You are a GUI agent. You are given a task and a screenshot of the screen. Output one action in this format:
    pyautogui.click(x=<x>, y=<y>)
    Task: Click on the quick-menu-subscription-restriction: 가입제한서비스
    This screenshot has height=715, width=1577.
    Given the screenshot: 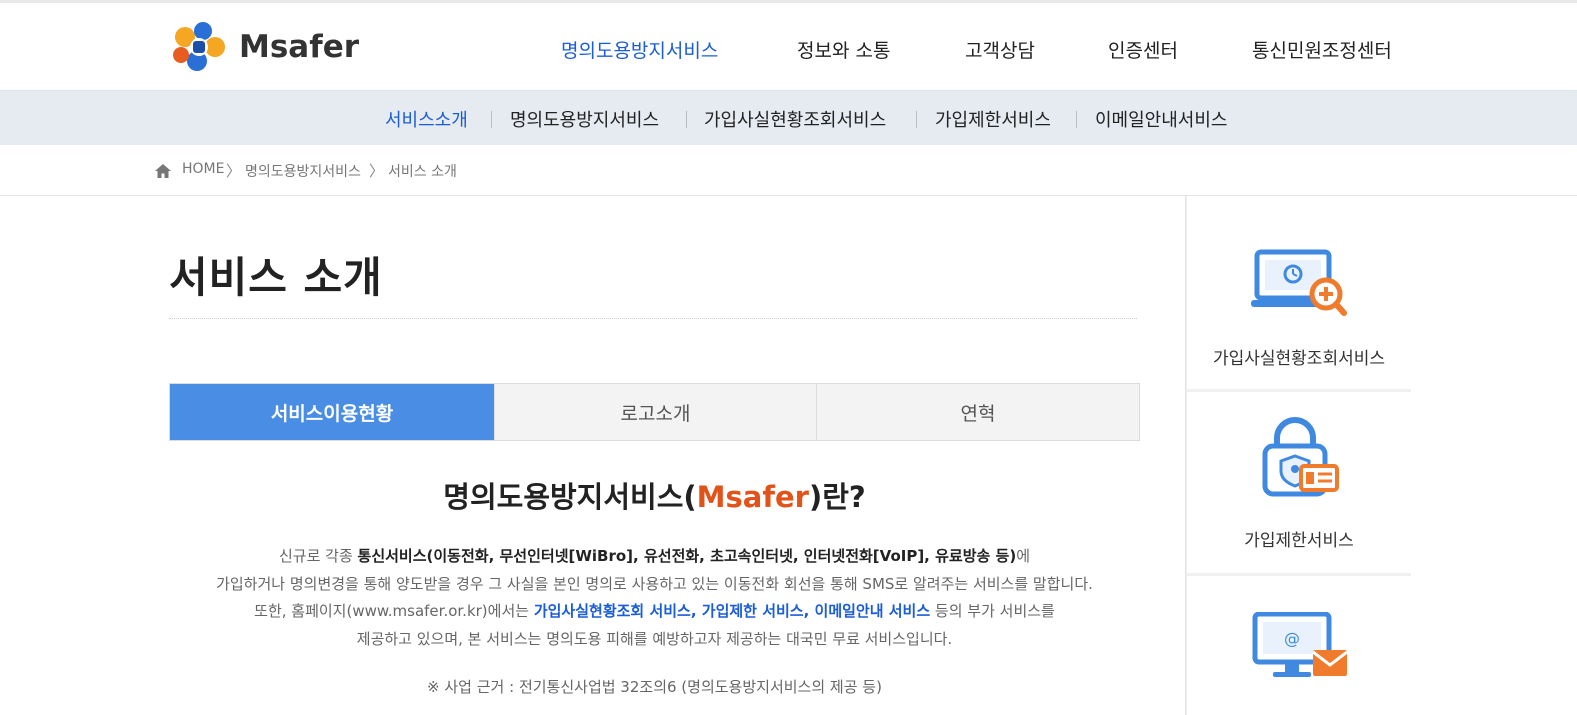 What is the action you would take?
    pyautogui.click(x=1299, y=482)
    